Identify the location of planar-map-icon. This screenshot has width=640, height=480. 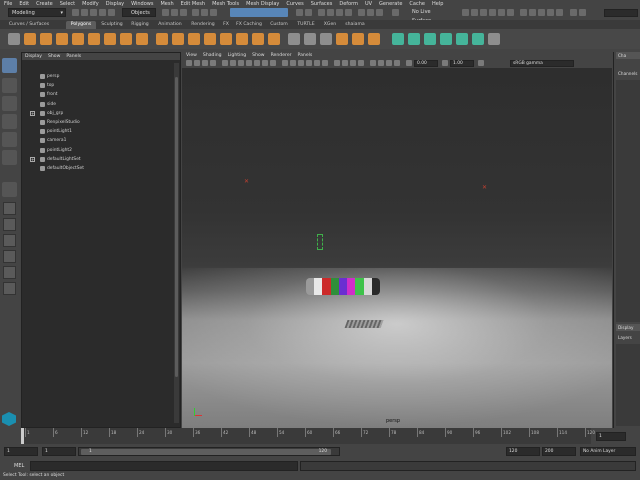
(398, 39).